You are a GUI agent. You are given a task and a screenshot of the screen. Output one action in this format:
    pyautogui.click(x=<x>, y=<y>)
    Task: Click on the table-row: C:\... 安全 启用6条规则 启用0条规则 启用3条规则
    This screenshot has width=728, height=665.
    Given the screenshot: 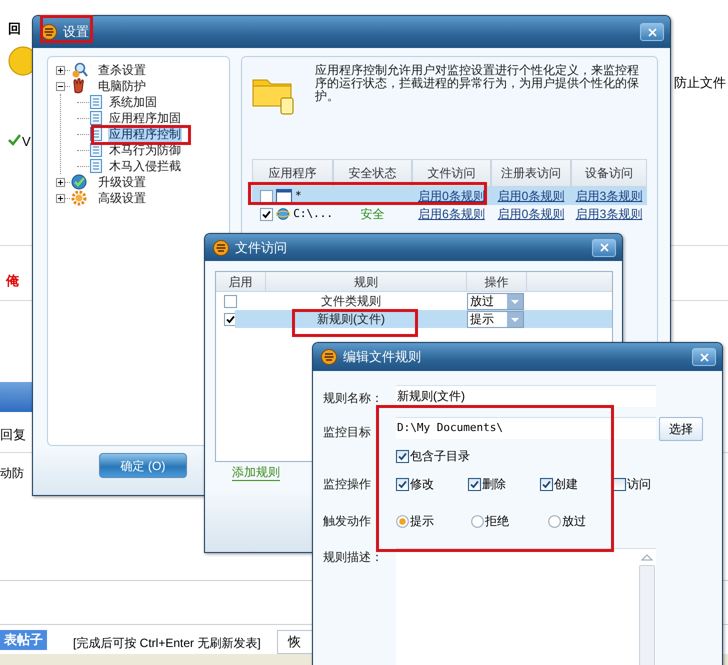 What is the action you would take?
    pyautogui.click(x=449, y=214)
    